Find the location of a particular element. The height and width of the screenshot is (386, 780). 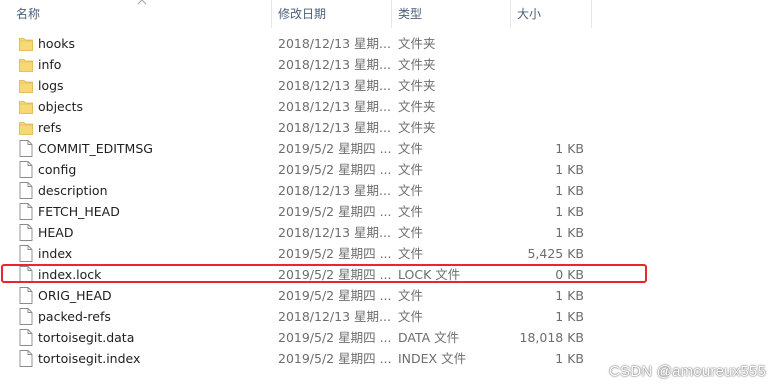

file-name: FETCH_HEAD is located at coordinates (79, 211).